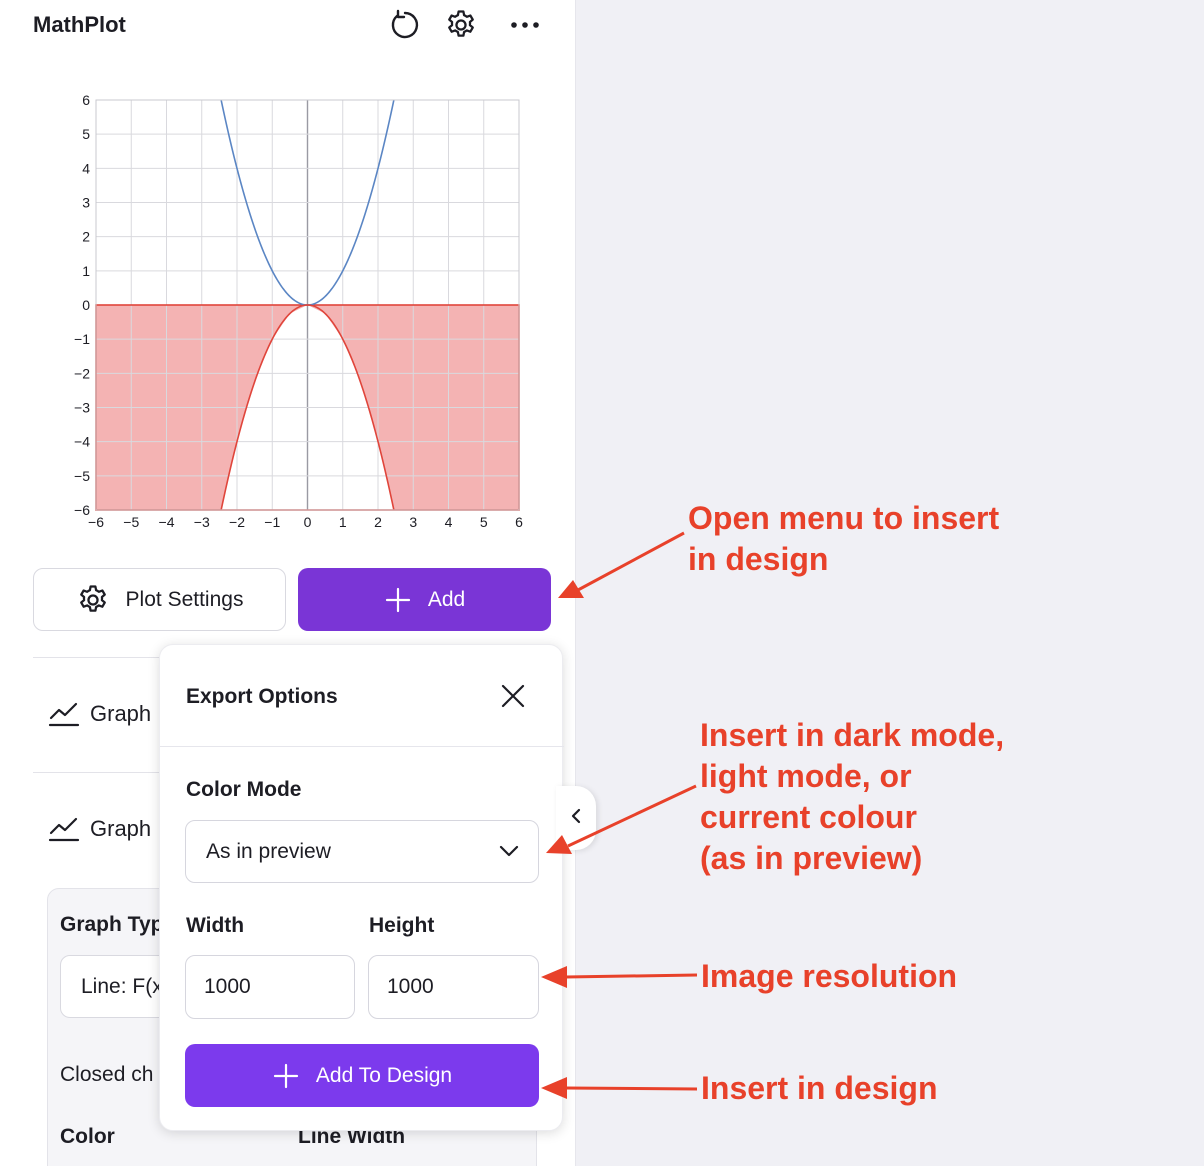 The image size is (1204, 1166). Describe the element at coordinates (362, 746) in the screenshot. I see `divider` at that location.